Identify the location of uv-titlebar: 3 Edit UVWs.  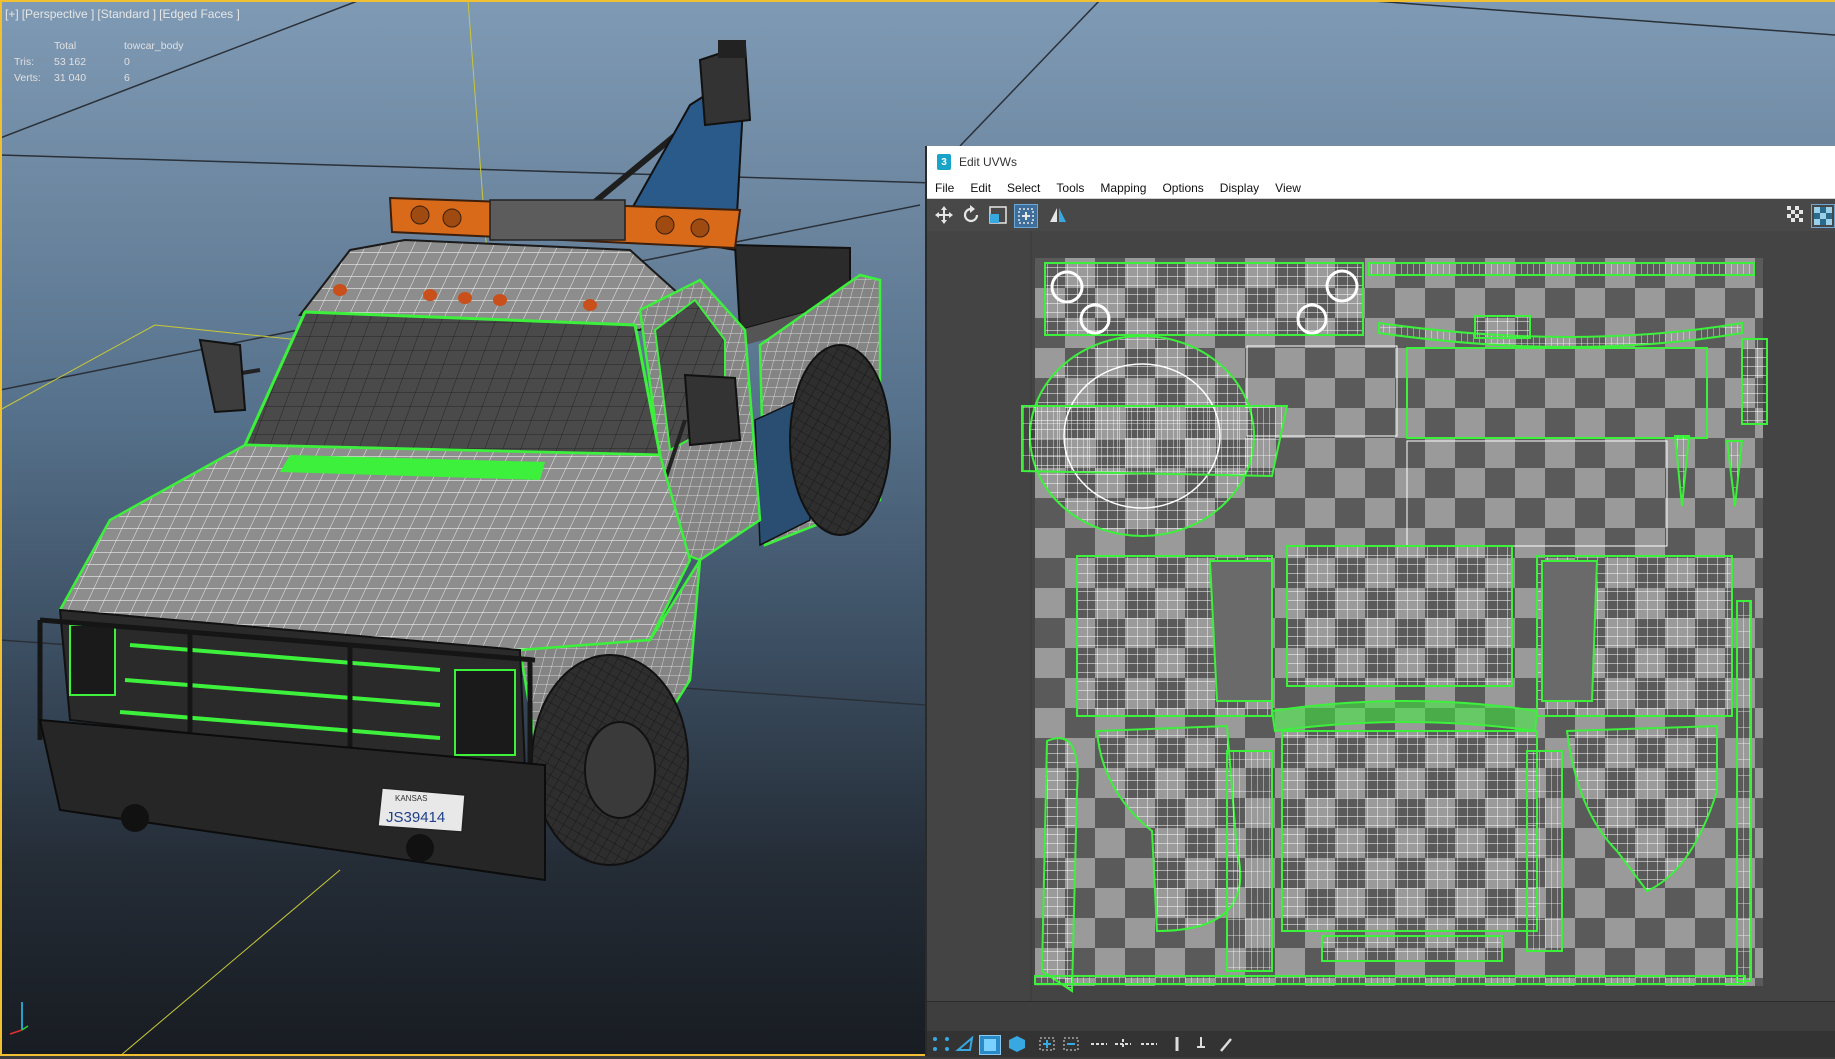
(1381, 162).